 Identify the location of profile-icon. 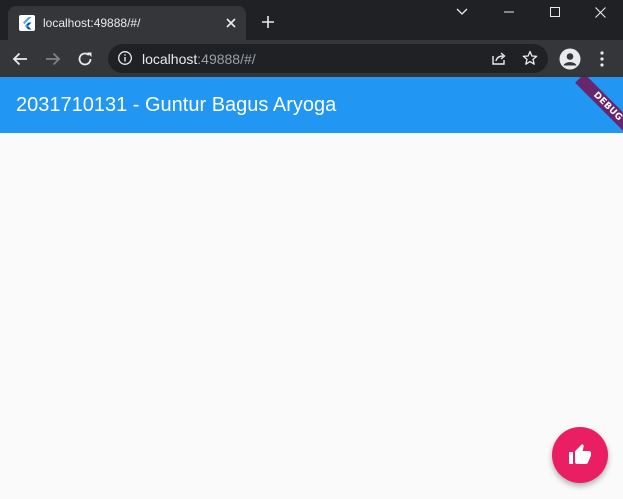
(570, 59).